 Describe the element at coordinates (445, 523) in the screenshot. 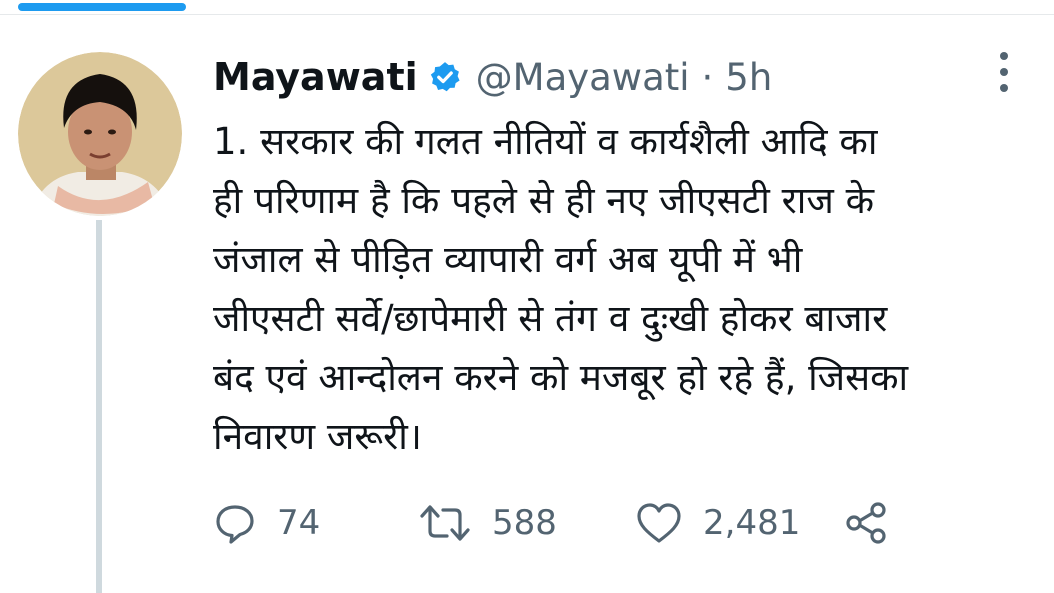

I see `retweet-arrows-icon` at that location.